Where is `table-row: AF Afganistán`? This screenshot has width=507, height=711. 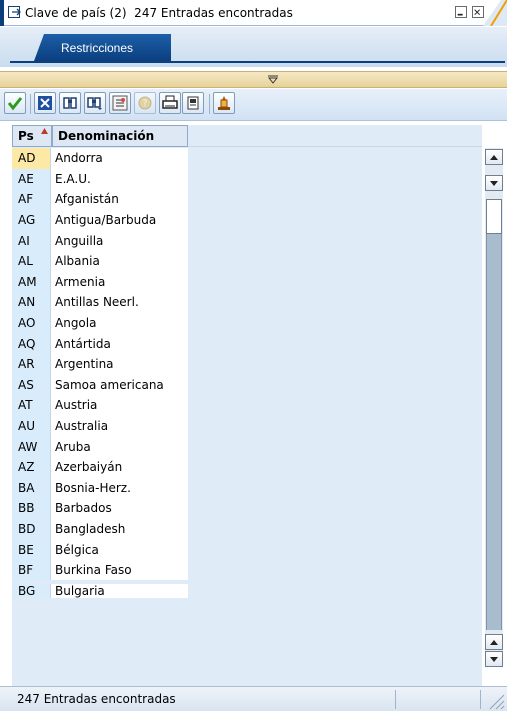
table-row: AF Afganistán is located at coordinates (100, 199).